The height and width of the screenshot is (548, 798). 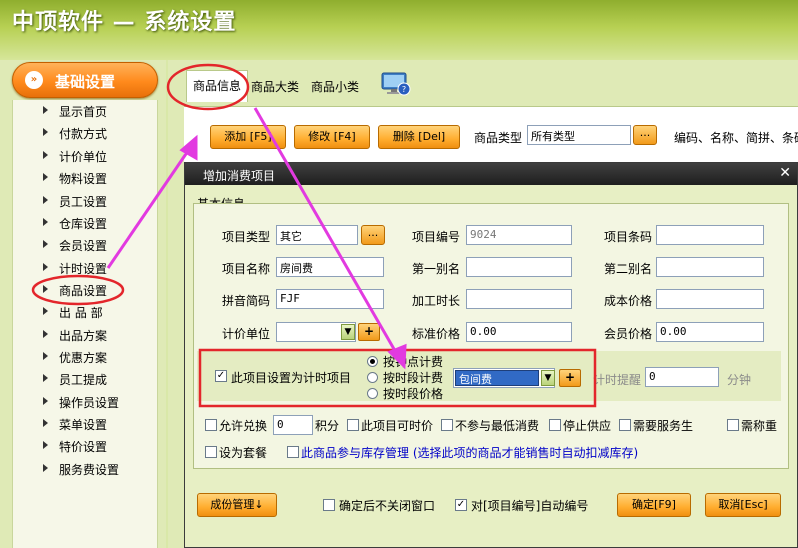 What do you see at coordinates (246, 269) in the screenshot?
I see `item-name-label: 项目名称` at bounding box center [246, 269].